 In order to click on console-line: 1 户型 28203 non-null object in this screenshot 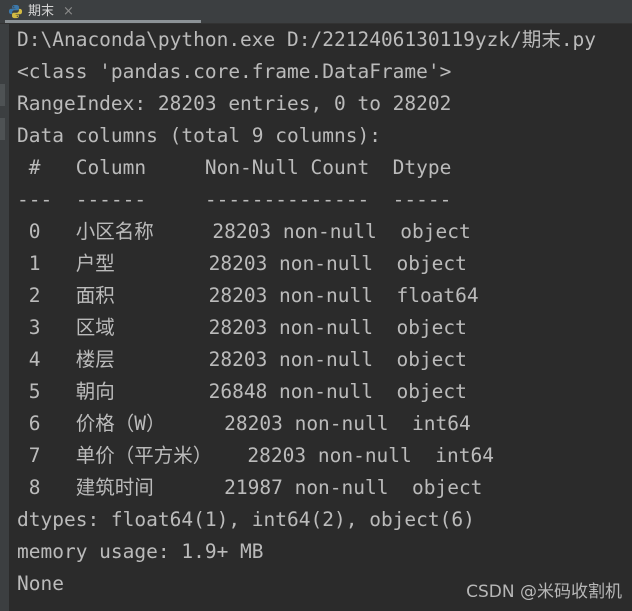, I will do `click(242, 263)`.